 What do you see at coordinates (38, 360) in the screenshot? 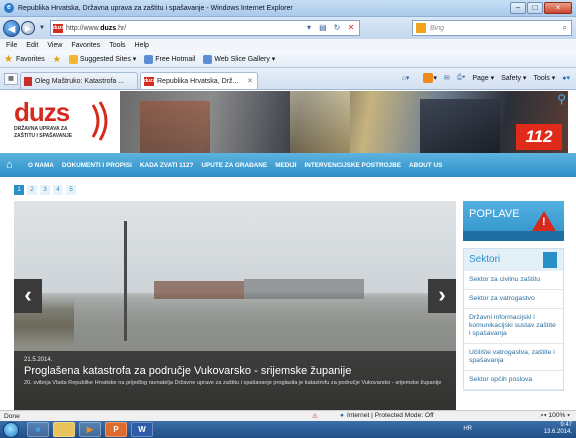
I see `slide-date: 21.5.2014.` at bounding box center [38, 360].